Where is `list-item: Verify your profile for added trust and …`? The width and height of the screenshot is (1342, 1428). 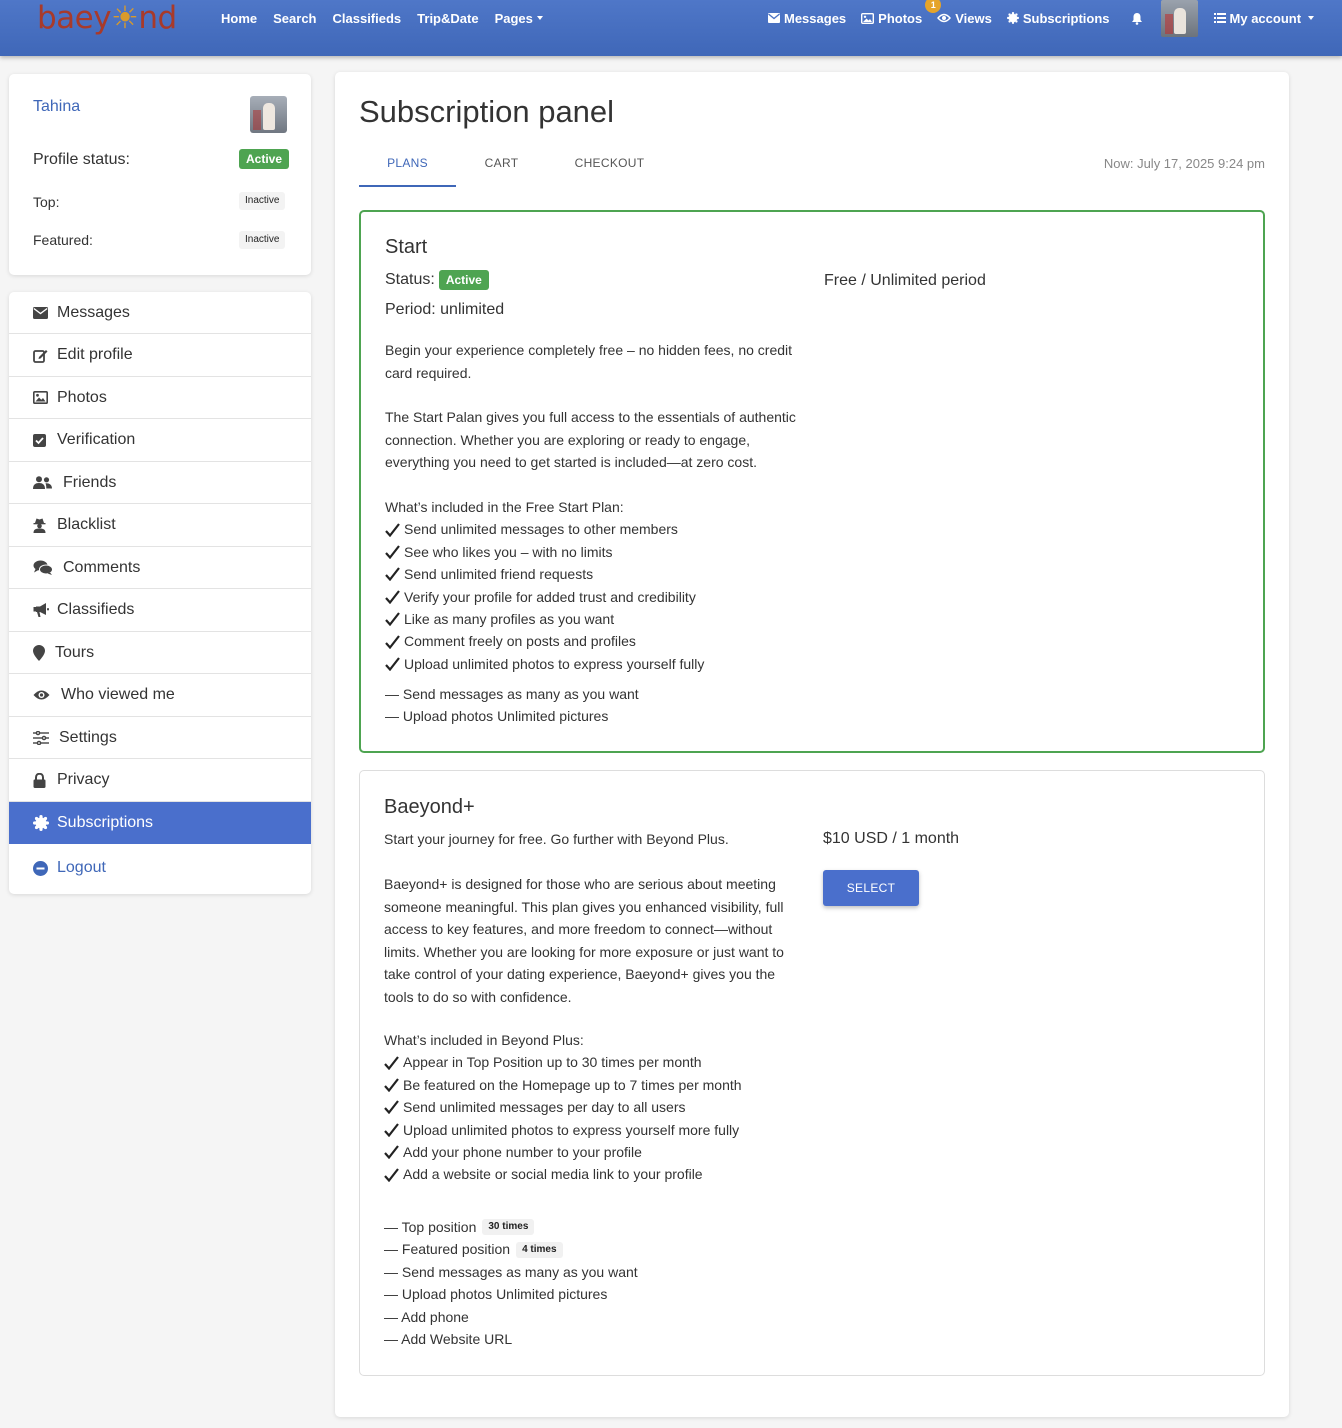 list-item: Verify your profile for added trust and … is located at coordinates (600, 597).